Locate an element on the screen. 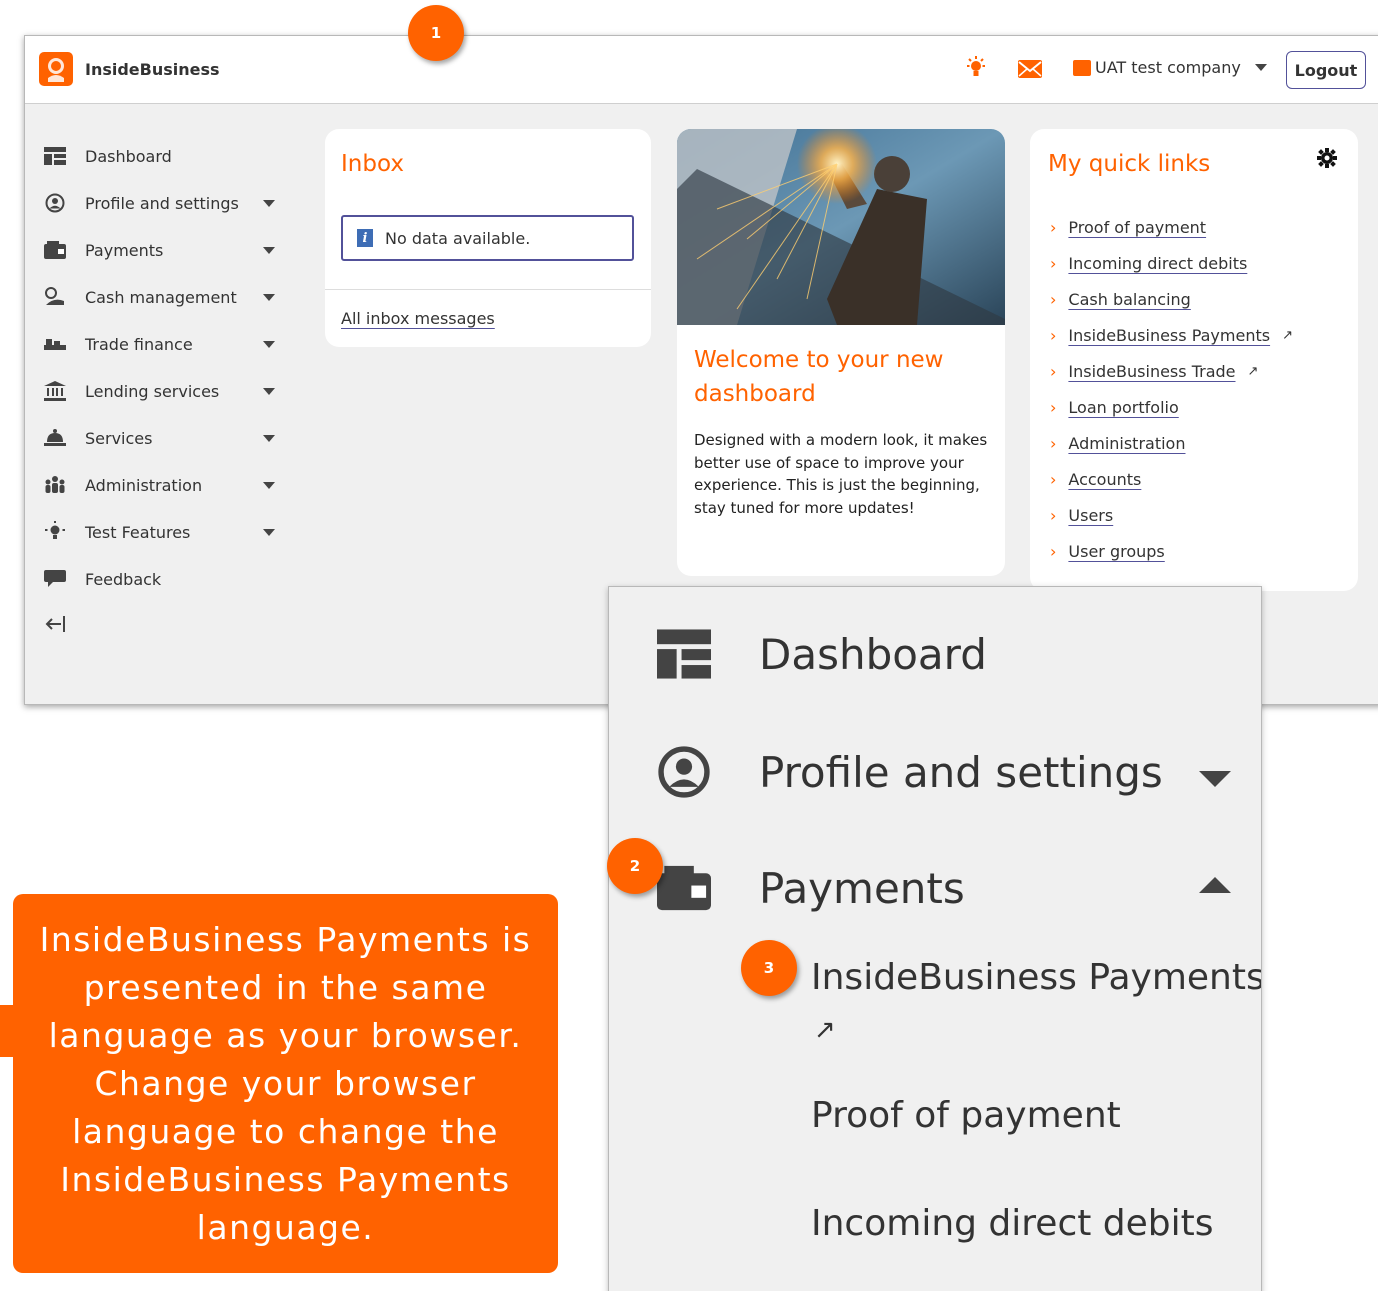 This screenshot has width=1378, height=1291. sidebar-item-label: Payments is located at coordinates (124, 250).